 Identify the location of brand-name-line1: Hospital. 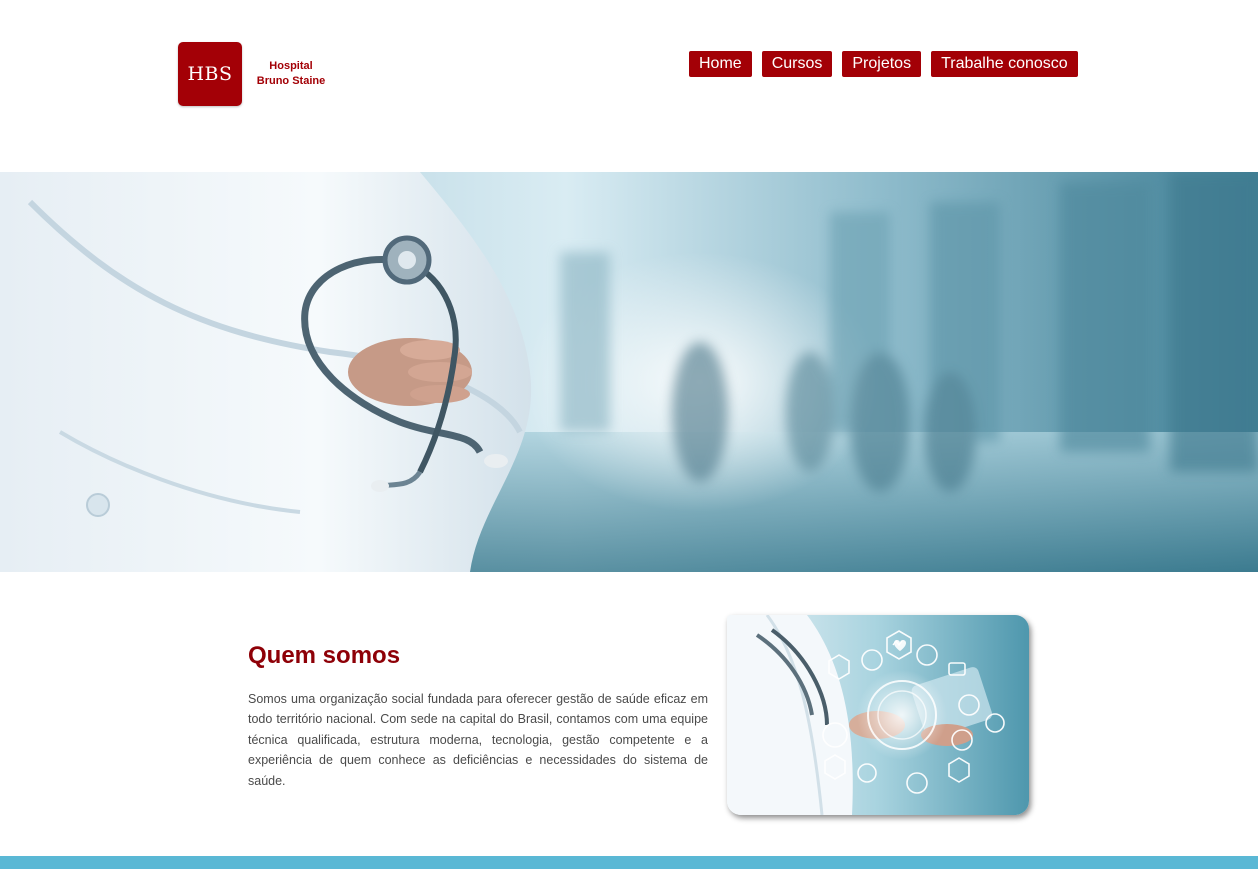
(291, 66).